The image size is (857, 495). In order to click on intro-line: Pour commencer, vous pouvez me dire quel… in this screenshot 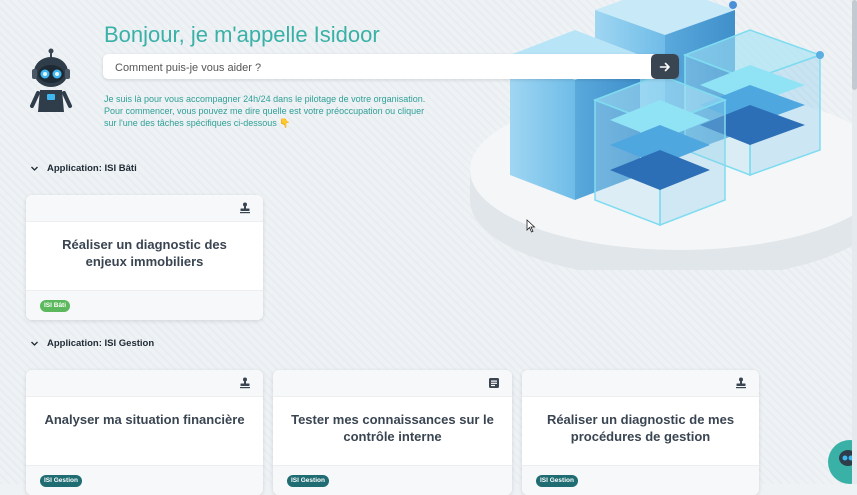, I will do `click(264, 111)`.